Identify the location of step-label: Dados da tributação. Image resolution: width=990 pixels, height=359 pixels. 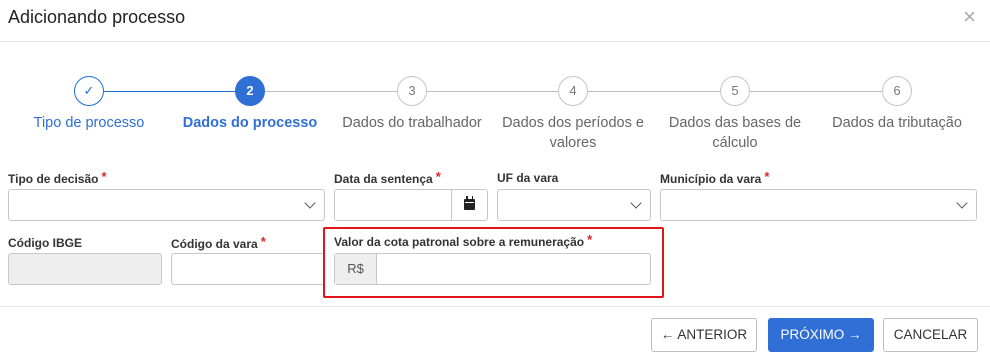
(897, 123).